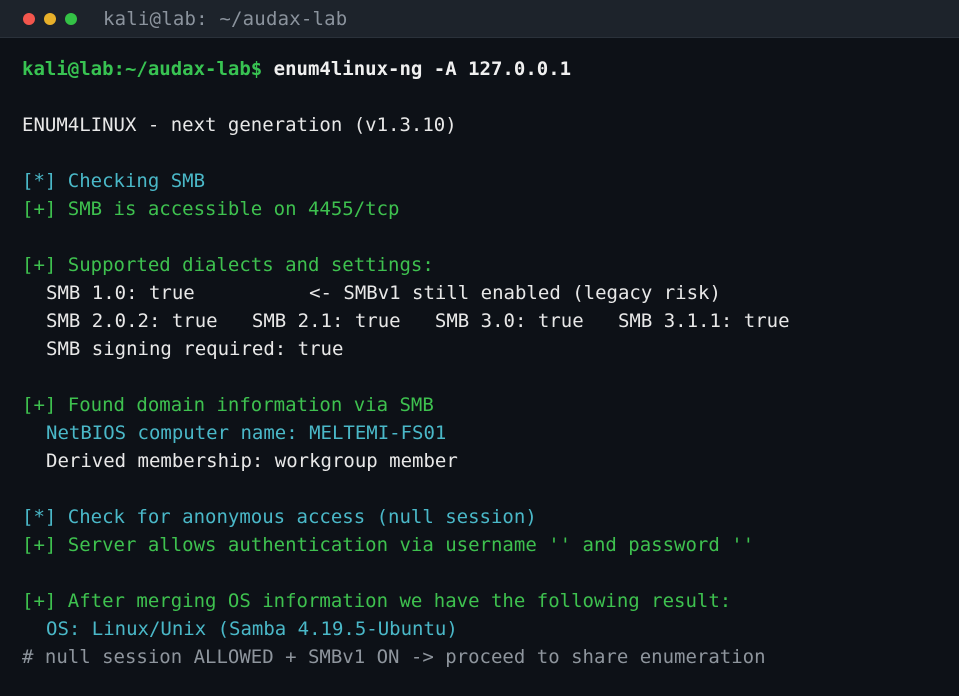 This screenshot has height=696, width=959. I want to click on netbios-line: NetBIOS computer name: MELTEMI-FS01, so click(246, 433).